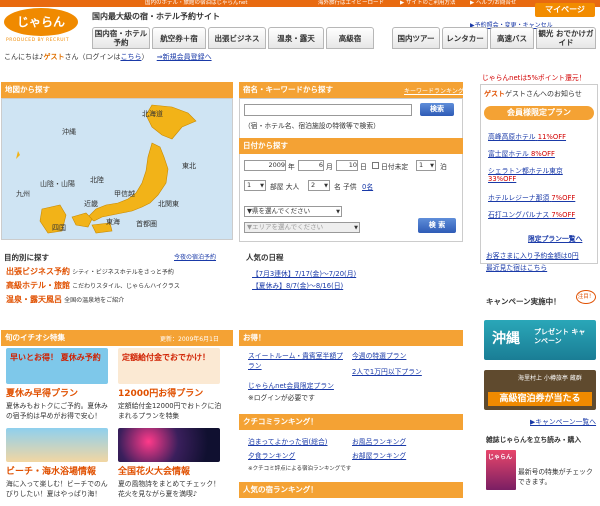 This screenshot has height=506, width=600. I want to click on schedule-link: 【夏休み】8/7(金)〜8/16(日), so click(297, 285).